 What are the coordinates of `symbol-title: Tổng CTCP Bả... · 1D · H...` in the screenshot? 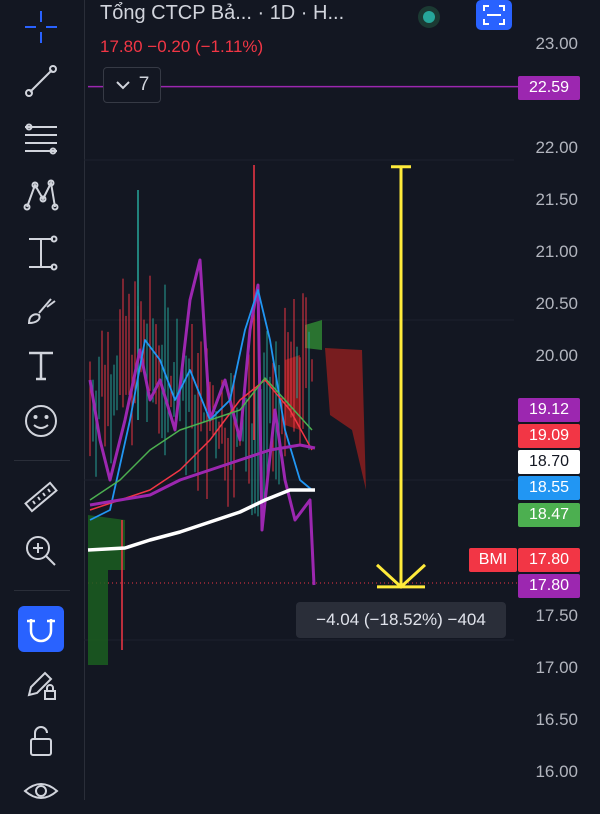 It's located at (222, 13).